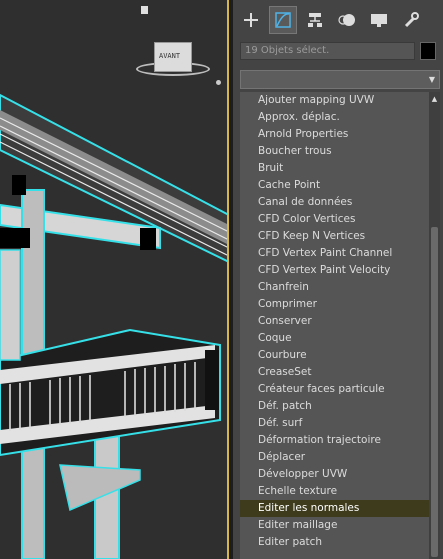 The height and width of the screenshot is (559, 443). I want to click on tab-modify, so click(283, 20).